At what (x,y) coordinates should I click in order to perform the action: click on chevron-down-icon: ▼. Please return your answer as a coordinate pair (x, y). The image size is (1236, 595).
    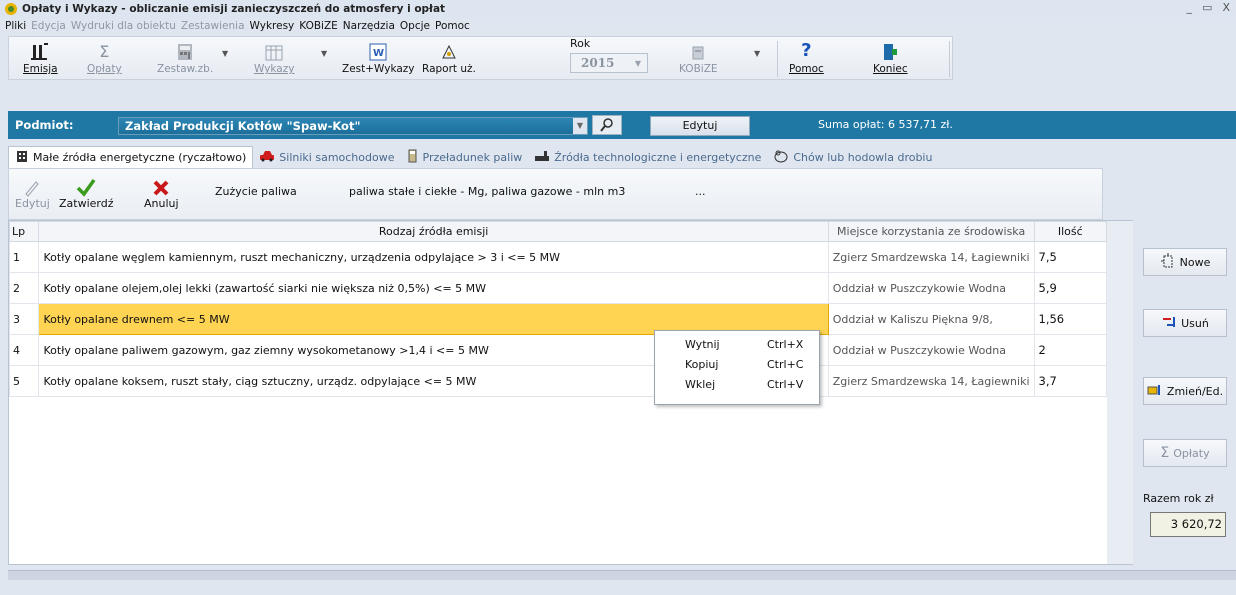
    Looking at the image, I should click on (637, 63).